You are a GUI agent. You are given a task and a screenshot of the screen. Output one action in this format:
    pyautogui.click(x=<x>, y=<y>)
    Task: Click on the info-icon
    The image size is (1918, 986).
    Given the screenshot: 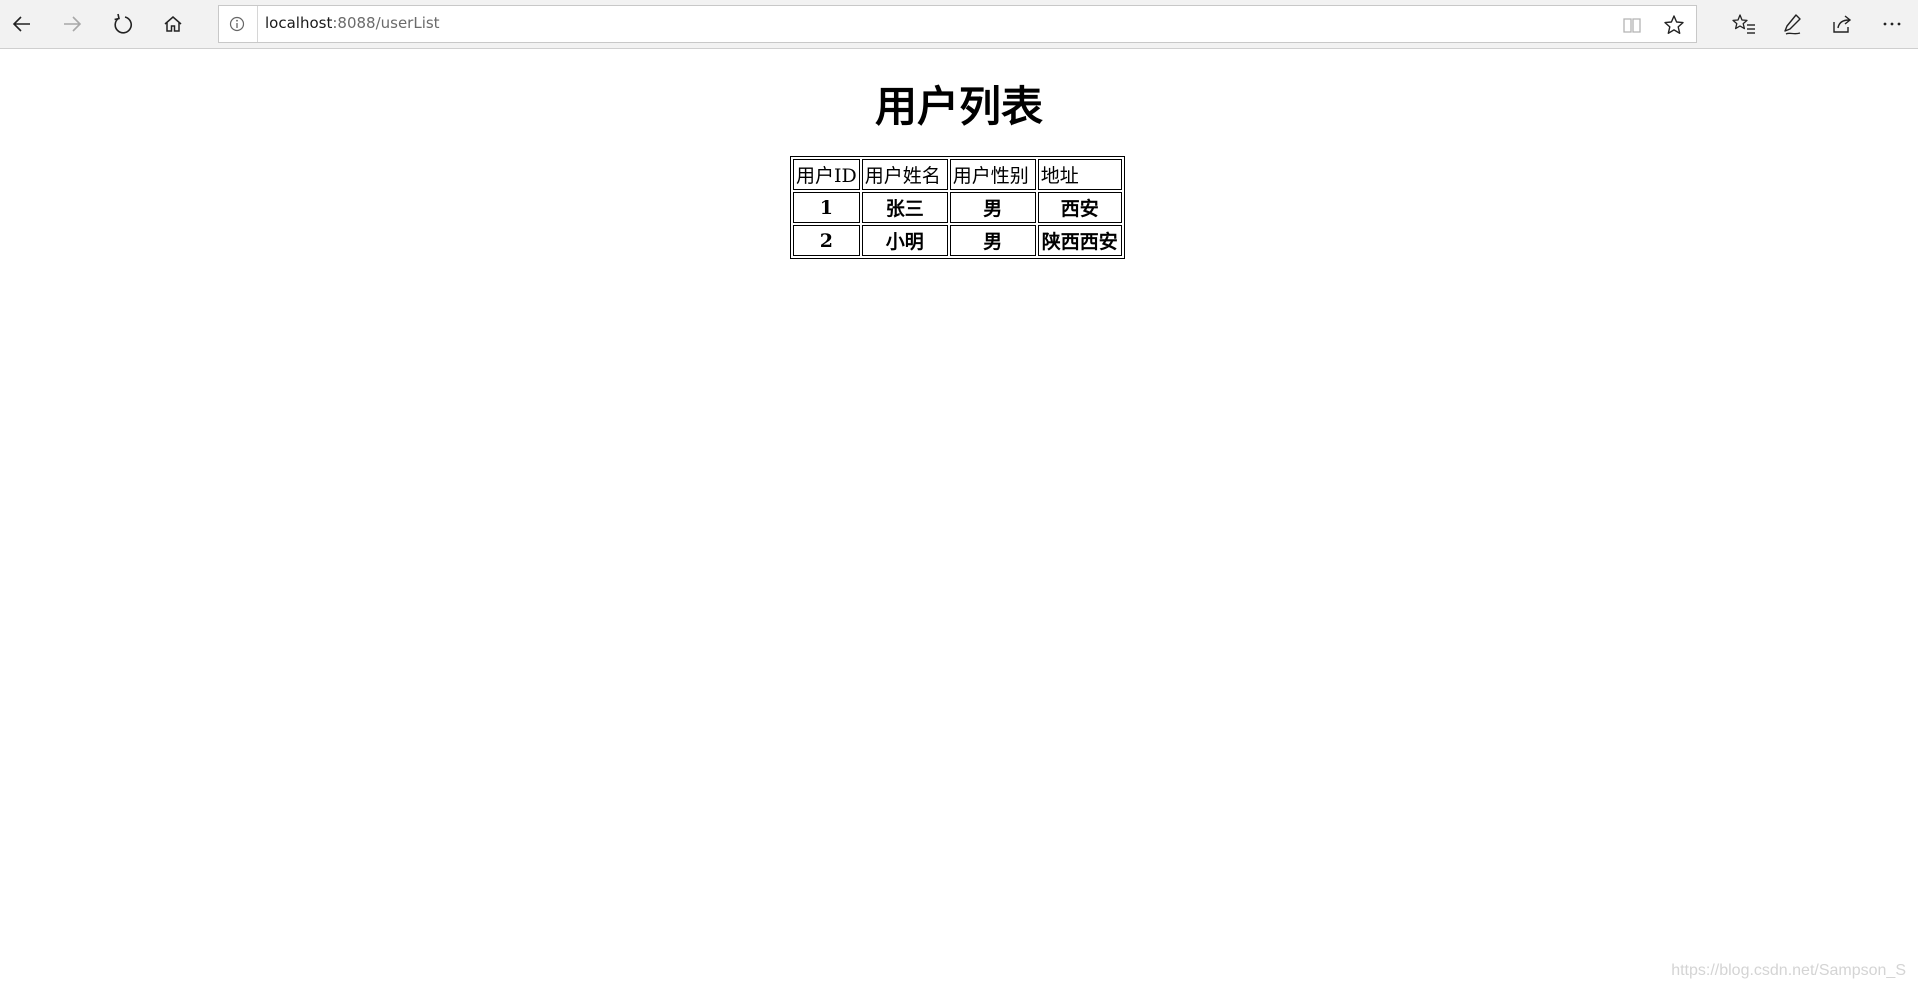 What is the action you would take?
    pyautogui.click(x=237, y=24)
    